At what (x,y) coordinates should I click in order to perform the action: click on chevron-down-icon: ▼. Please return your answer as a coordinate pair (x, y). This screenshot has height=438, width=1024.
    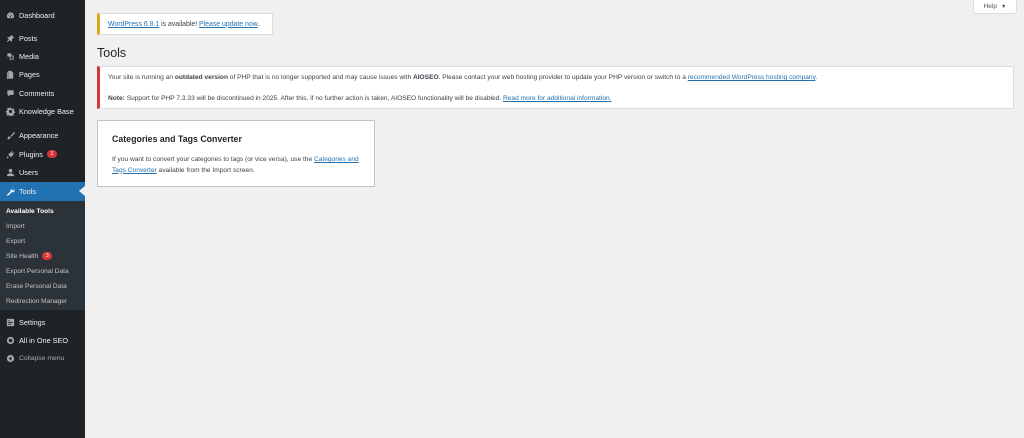
    Looking at the image, I should click on (1004, 6).